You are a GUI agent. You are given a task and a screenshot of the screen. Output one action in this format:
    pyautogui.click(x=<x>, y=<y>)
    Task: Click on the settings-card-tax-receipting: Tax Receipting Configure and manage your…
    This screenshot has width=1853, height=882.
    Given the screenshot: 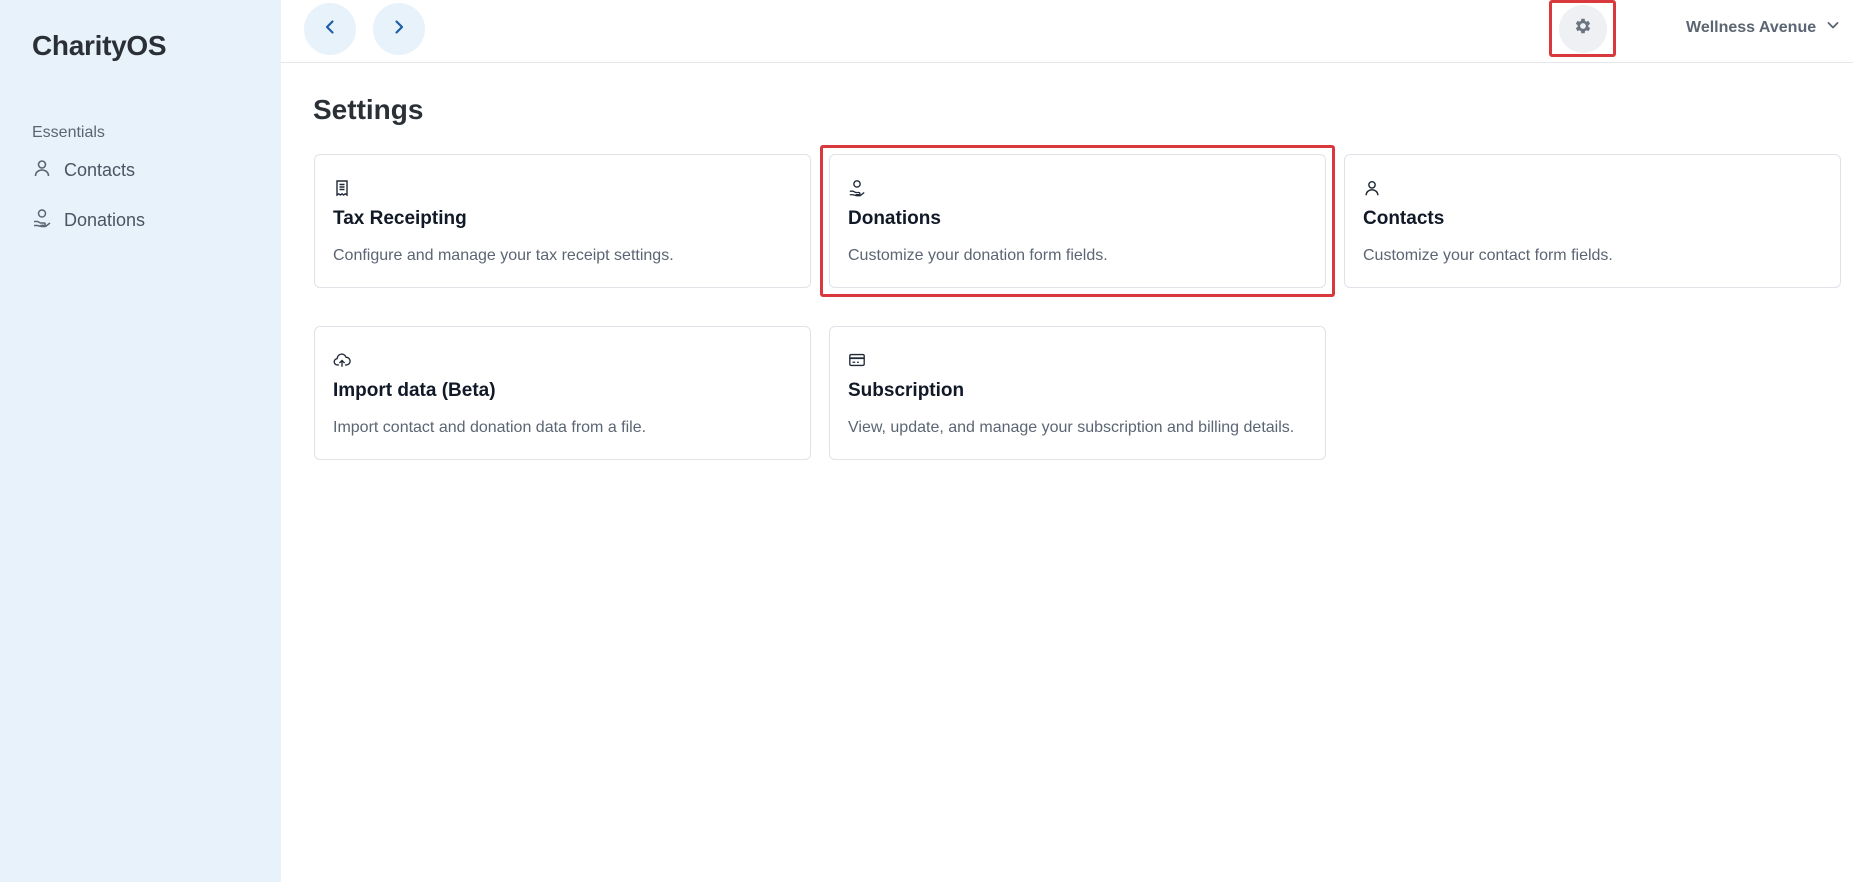 What is the action you would take?
    pyautogui.click(x=562, y=221)
    